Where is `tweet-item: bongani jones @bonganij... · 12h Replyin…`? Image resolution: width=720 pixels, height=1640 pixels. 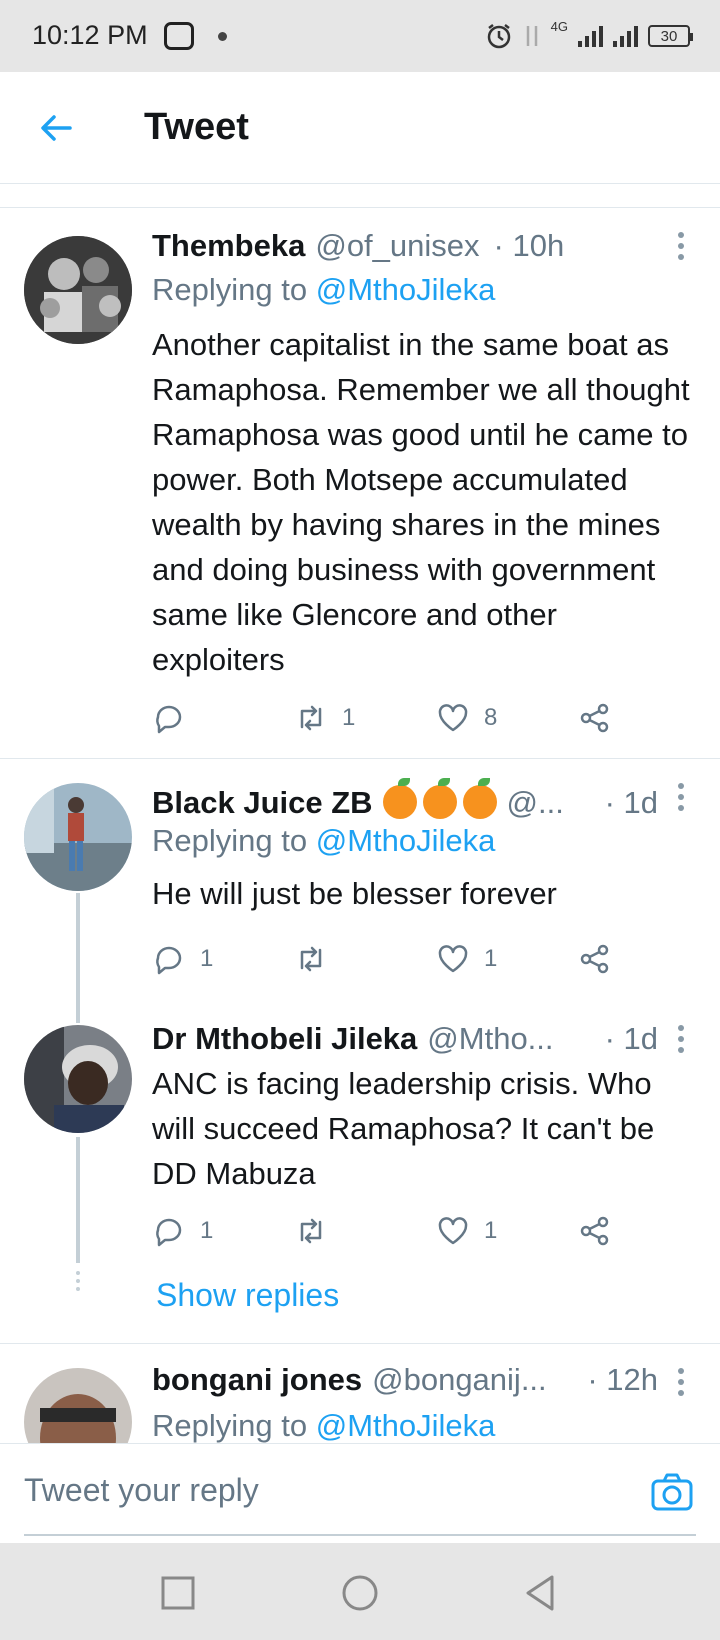 tweet-item: bongani jones @bonganij... · 12h Replyin… is located at coordinates (360, 1393).